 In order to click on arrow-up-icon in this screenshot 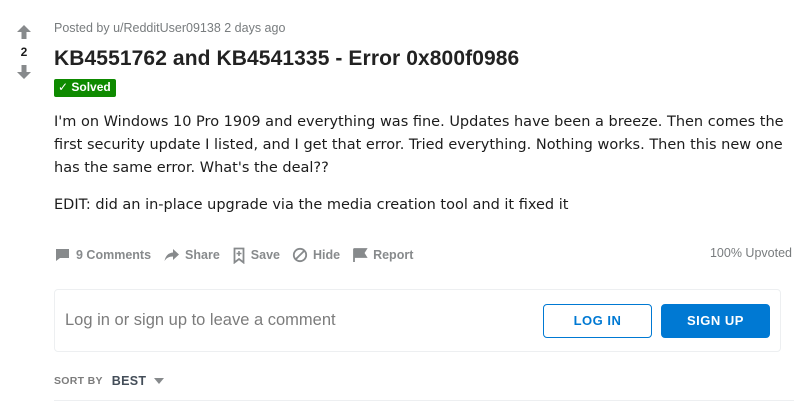, I will do `click(24, 32)`.